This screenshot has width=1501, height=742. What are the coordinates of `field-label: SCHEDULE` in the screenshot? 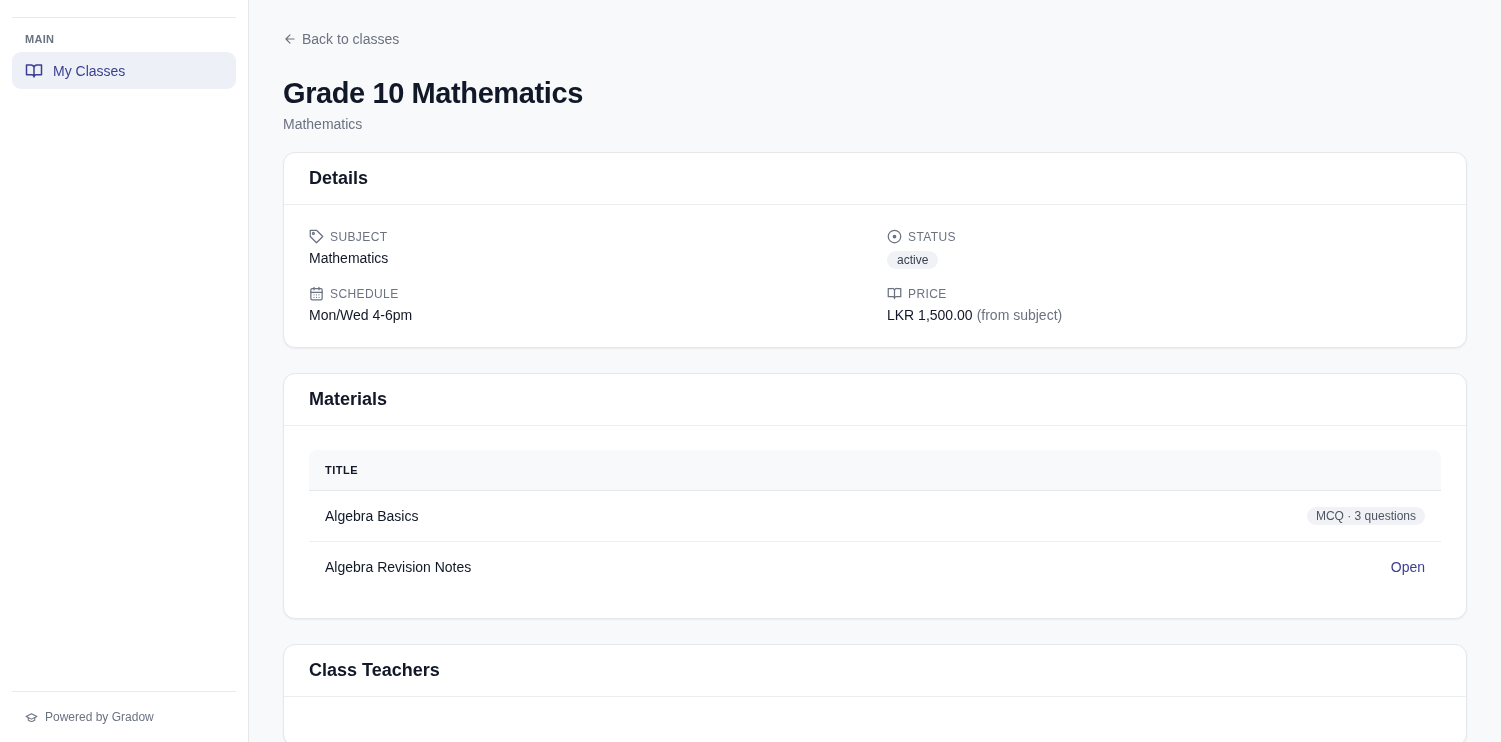 It's located at (364, 293).